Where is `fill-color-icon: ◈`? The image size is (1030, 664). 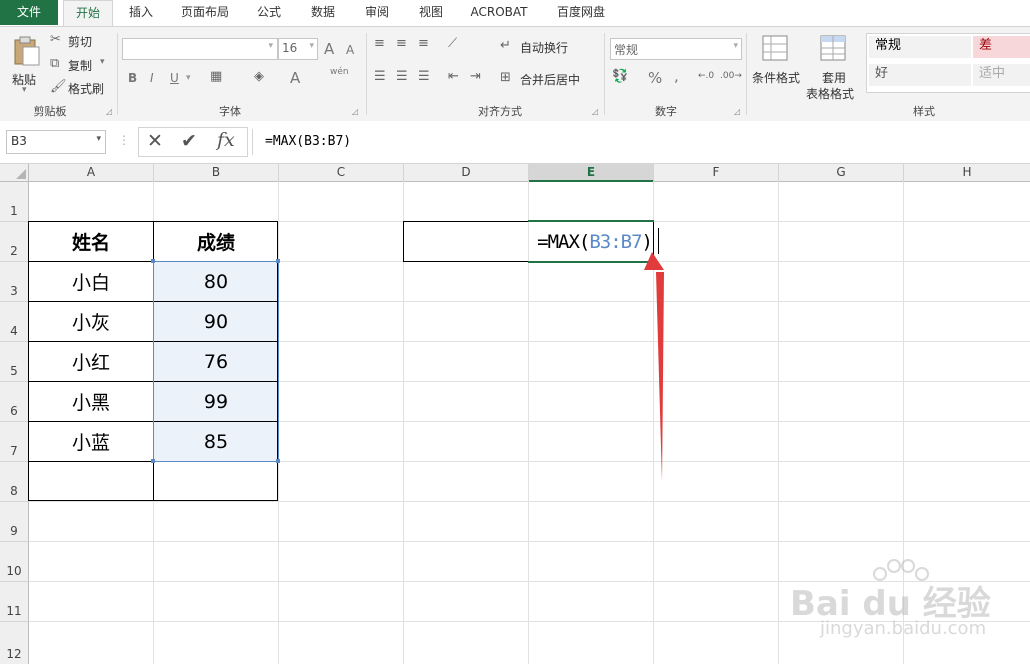
fill-color-icon: ◈ is located at coordinates (259, 76).